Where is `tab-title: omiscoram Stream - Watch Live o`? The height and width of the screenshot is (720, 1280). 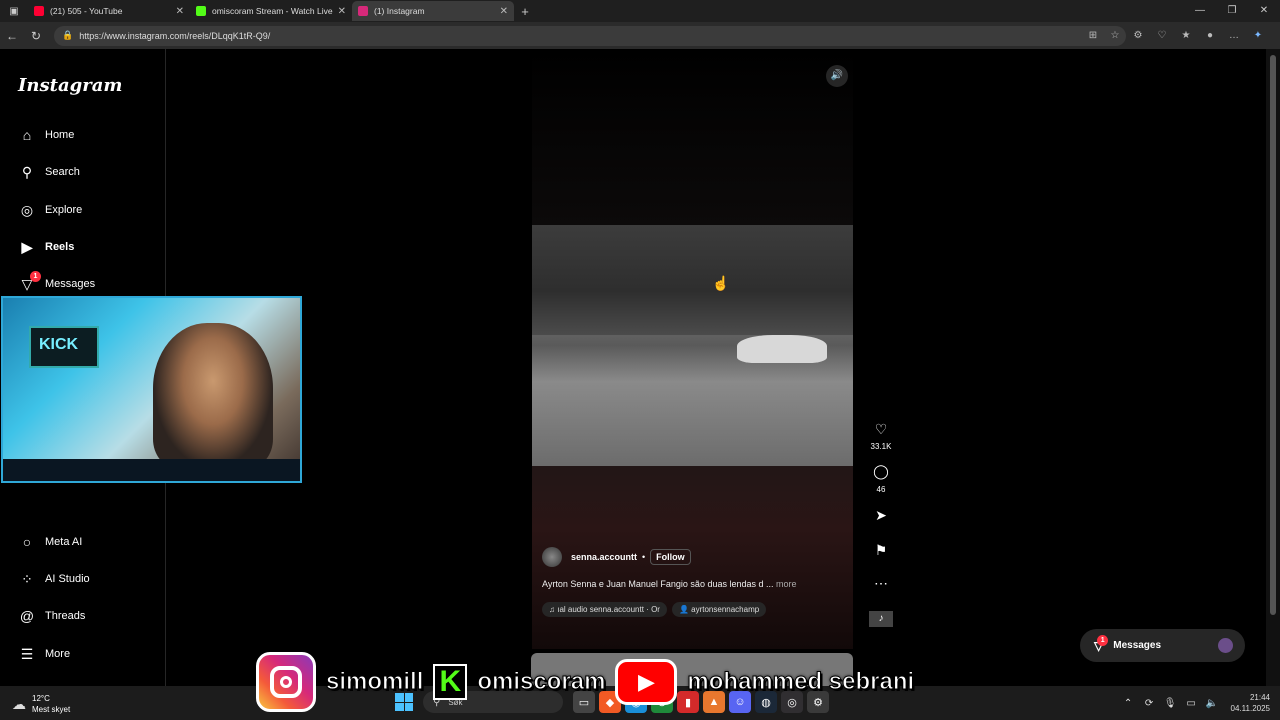
tab-title: omiscoram Stream - Watch Live o is located at coordinates (273, 11).